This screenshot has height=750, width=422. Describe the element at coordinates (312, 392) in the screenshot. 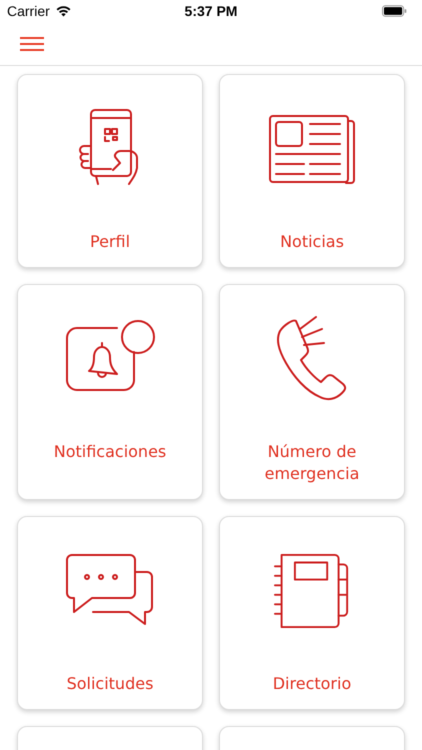

I see `menu-tile: Número de emergencia` at that location.